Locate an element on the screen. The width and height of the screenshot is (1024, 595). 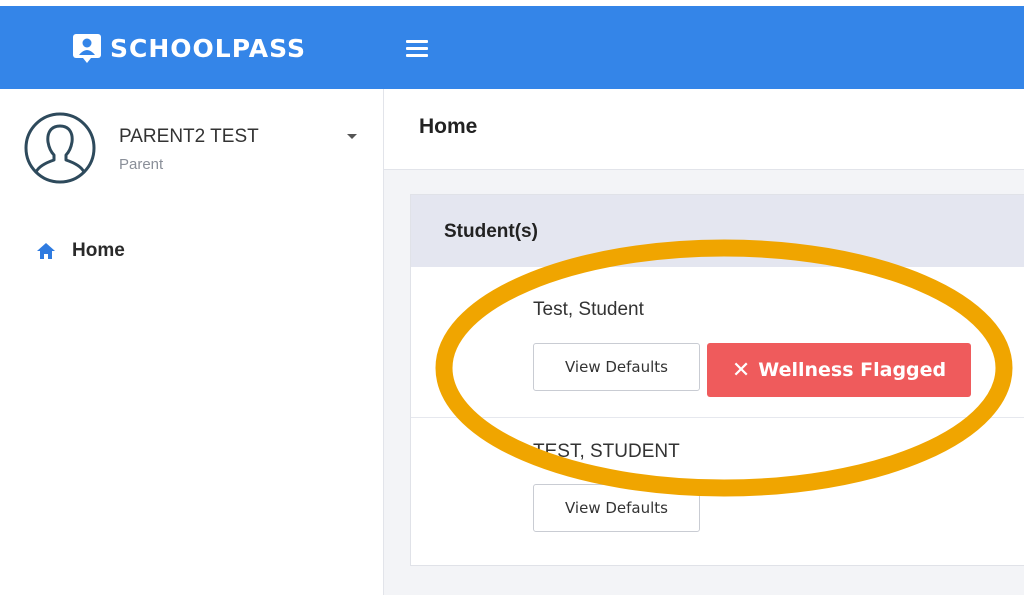
wellness-flagged-label: Wellness Flagged is located at coordinates (852, 370).